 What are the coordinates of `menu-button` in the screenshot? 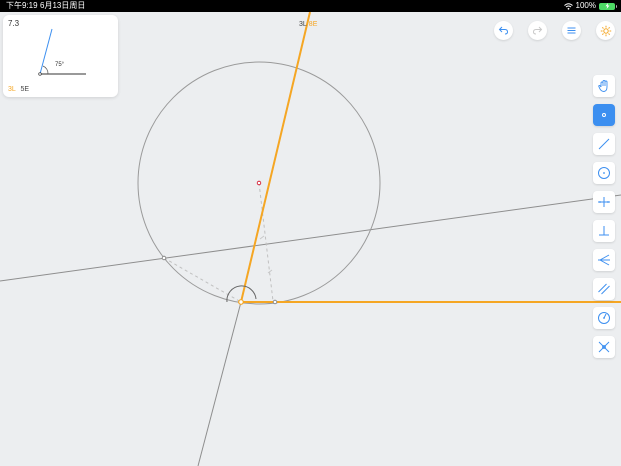 It's located at (571, 30).